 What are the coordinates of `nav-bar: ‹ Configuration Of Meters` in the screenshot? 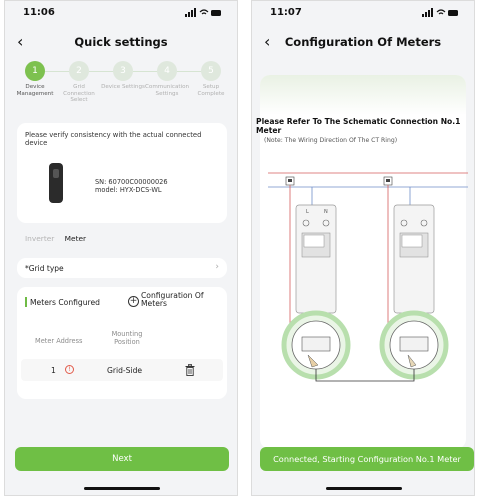 It's located at (363, 43).